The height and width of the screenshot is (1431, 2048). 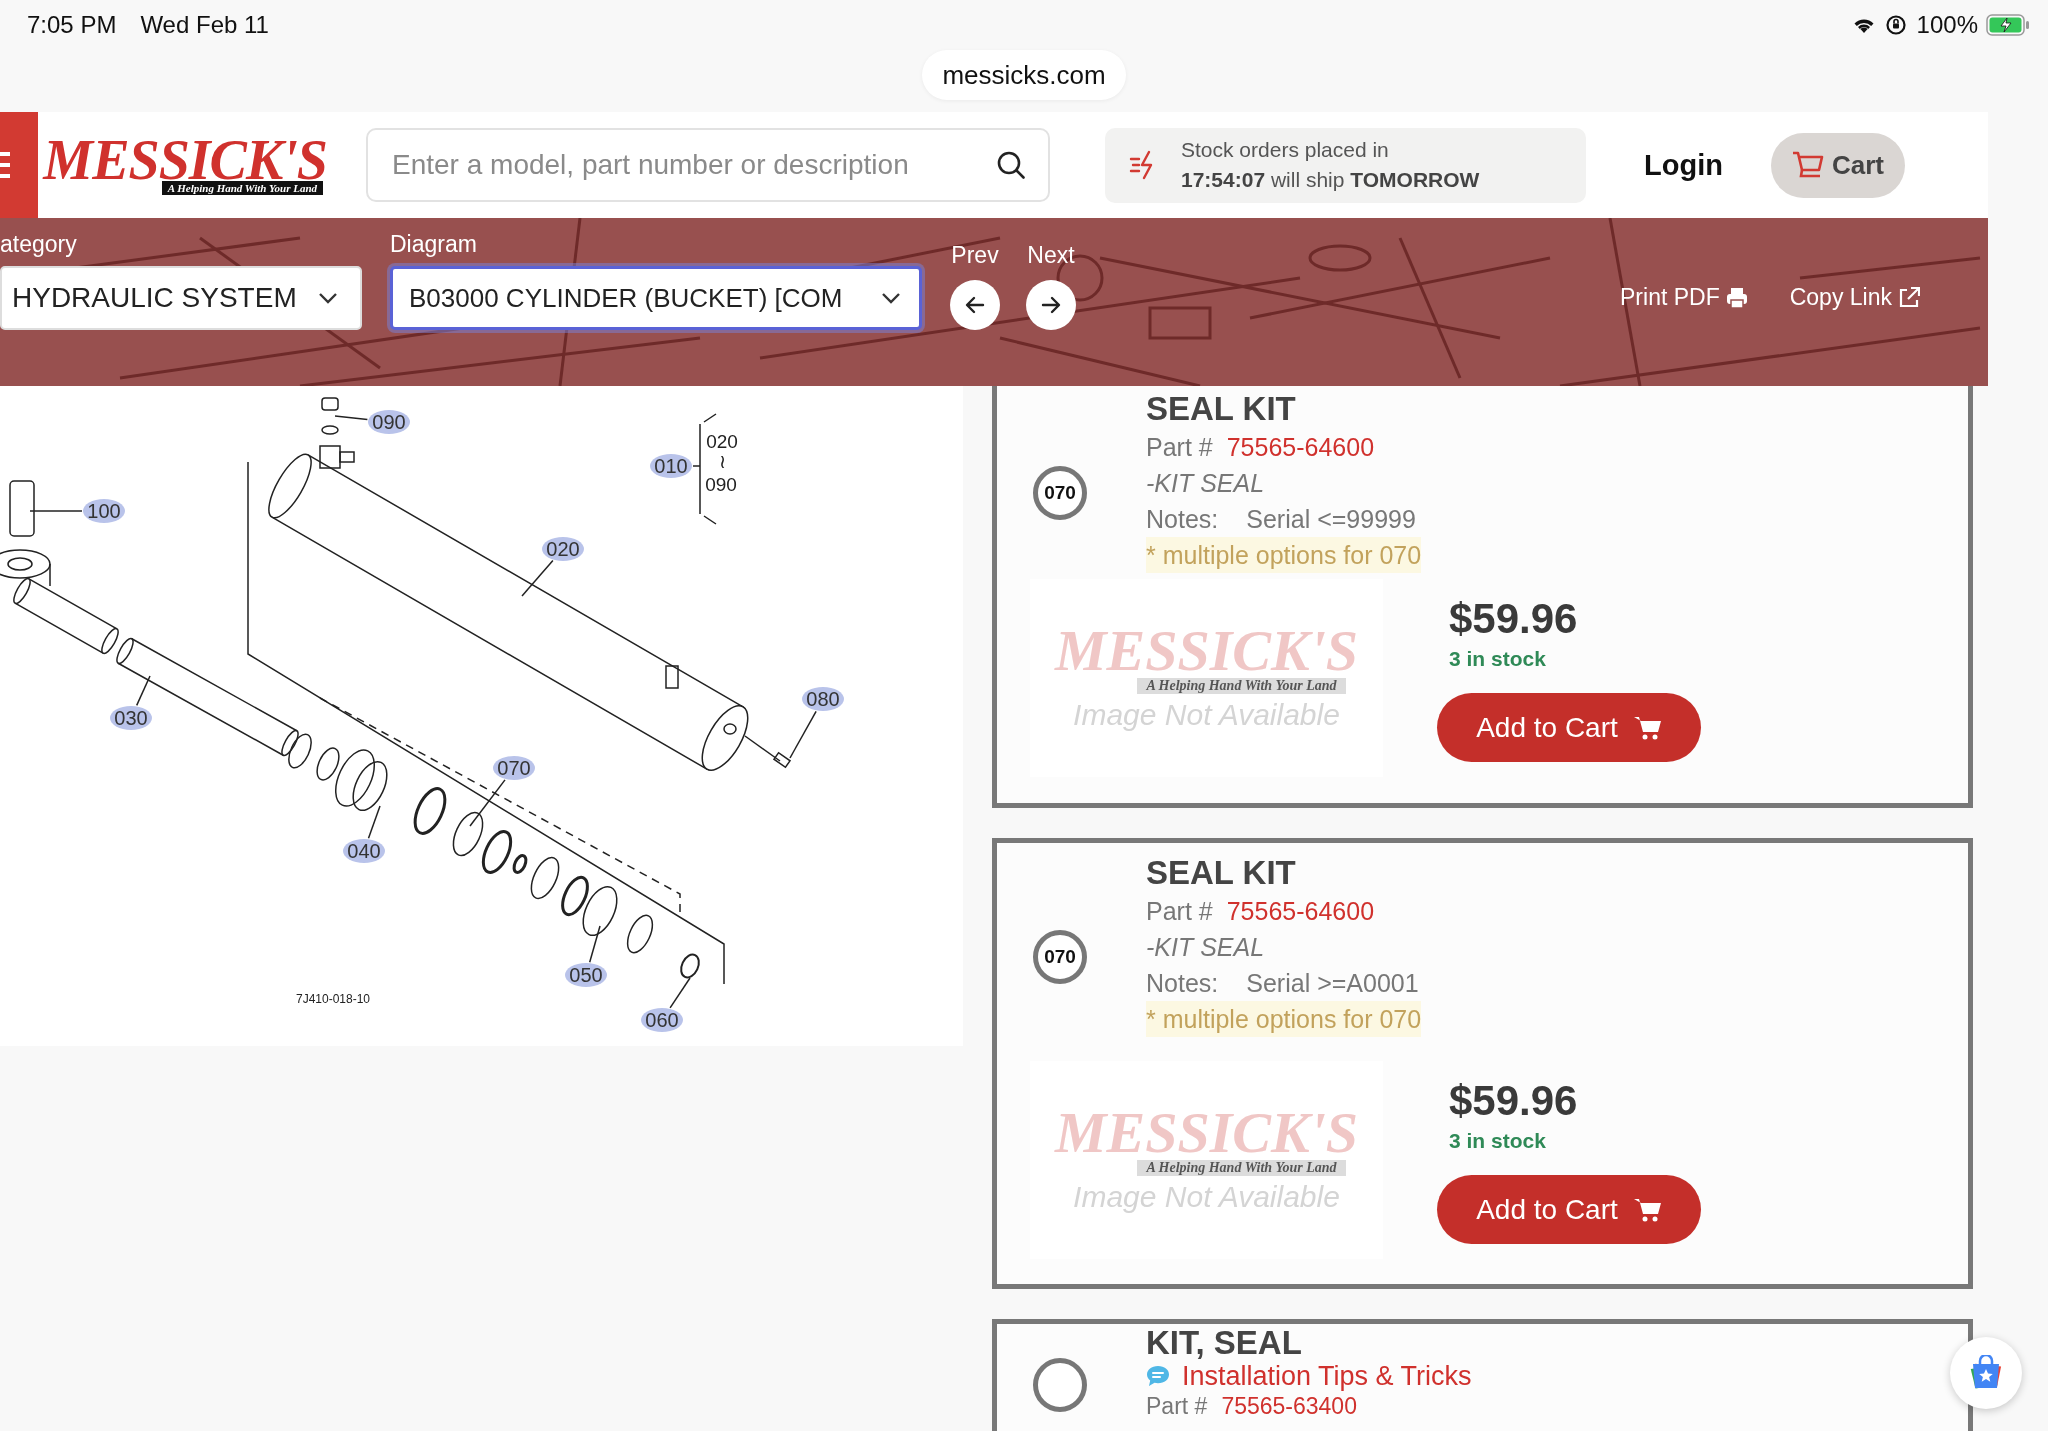 I want to click on callout-hotspot: 020, so click(x=563, y=549).